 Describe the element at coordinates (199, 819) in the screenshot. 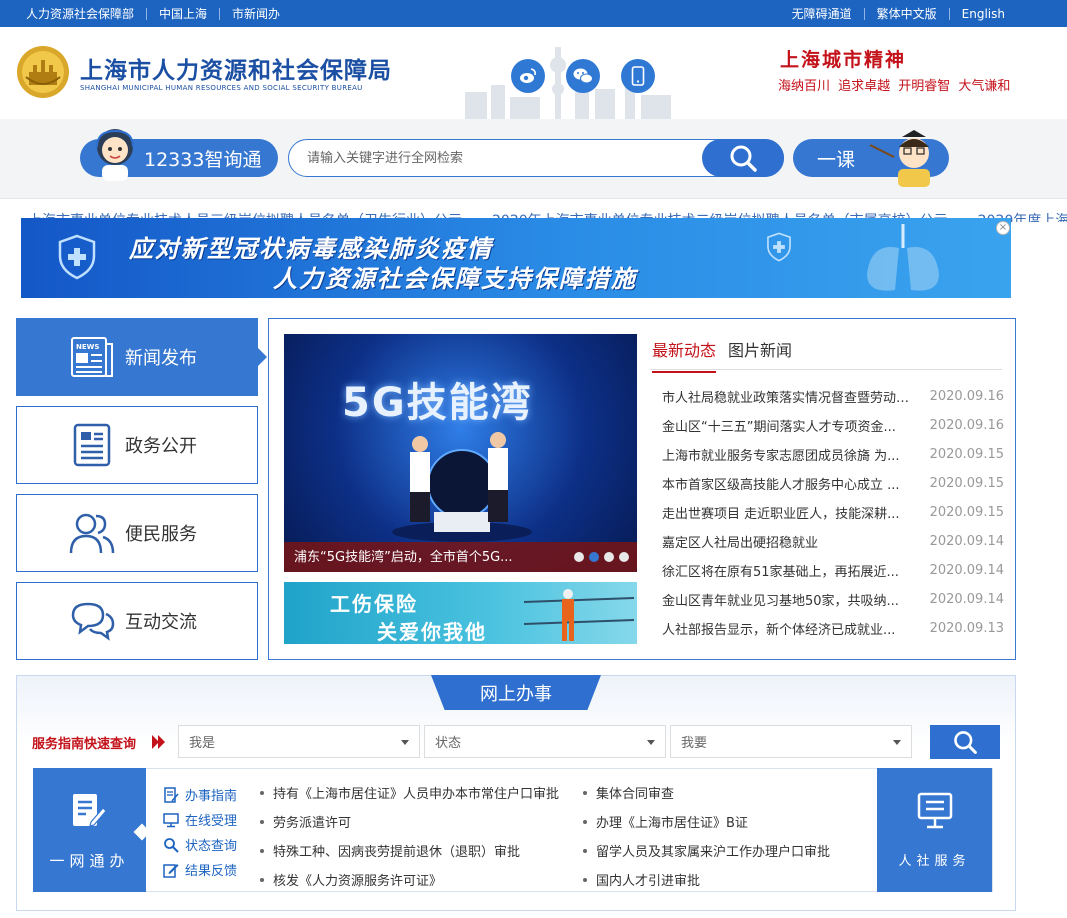

I see `guide-link: 在线受理` at that location.